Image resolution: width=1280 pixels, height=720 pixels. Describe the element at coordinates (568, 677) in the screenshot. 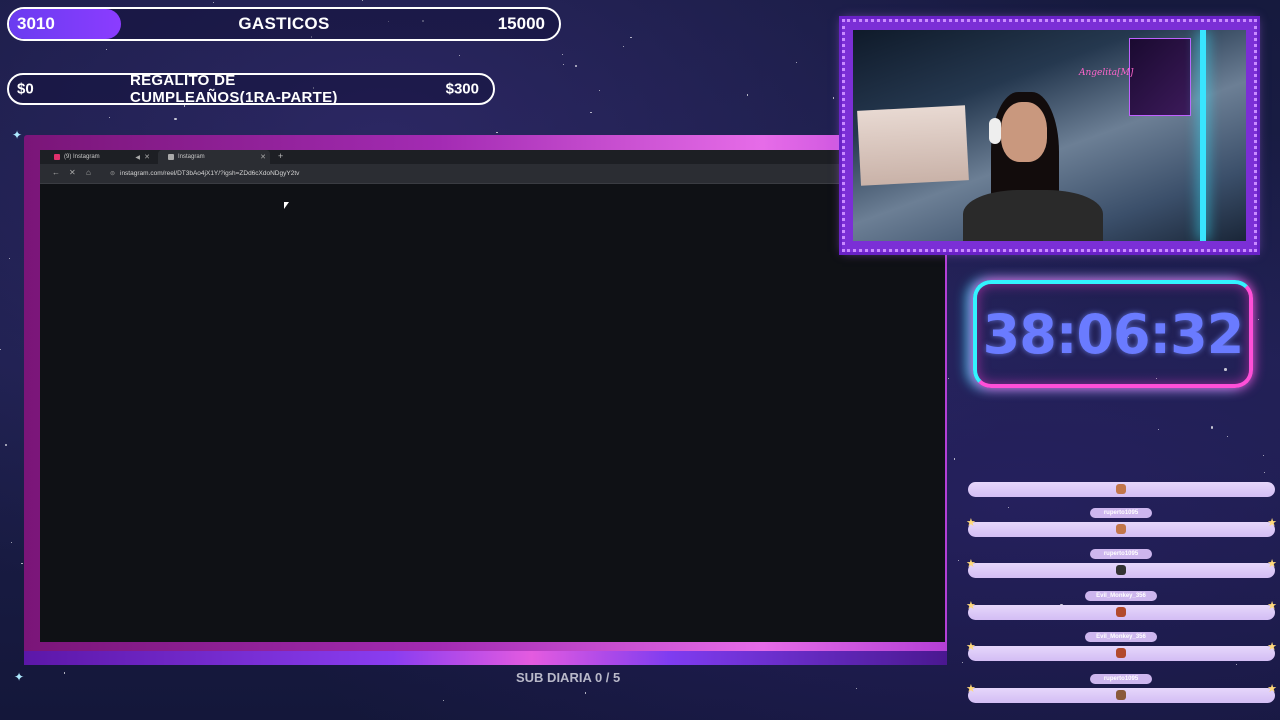

I see `sub-daily-counter: SUB DIARIA 0 / 5` at that location.